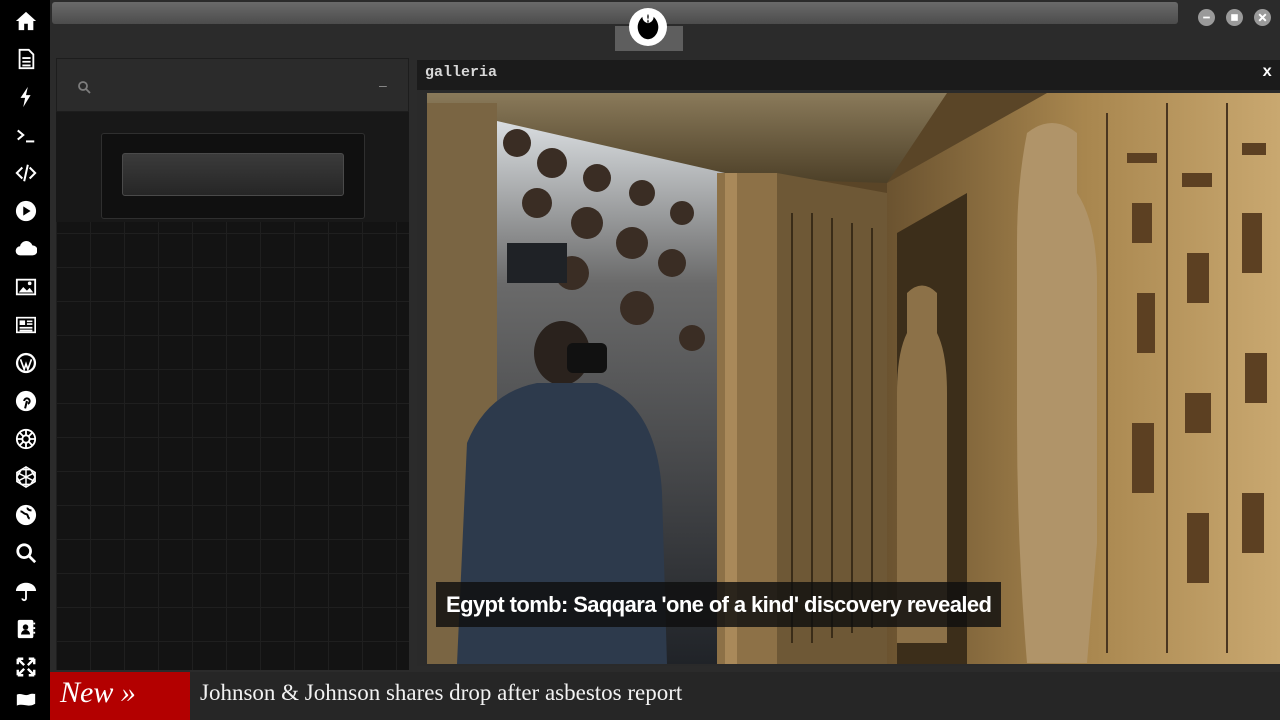 Image resolution: width=1280 pixels, height=720 pixels. Describe the element at coordinates (1267, 72) in the screenshot. I see `gallery-close-button: x` at that location.